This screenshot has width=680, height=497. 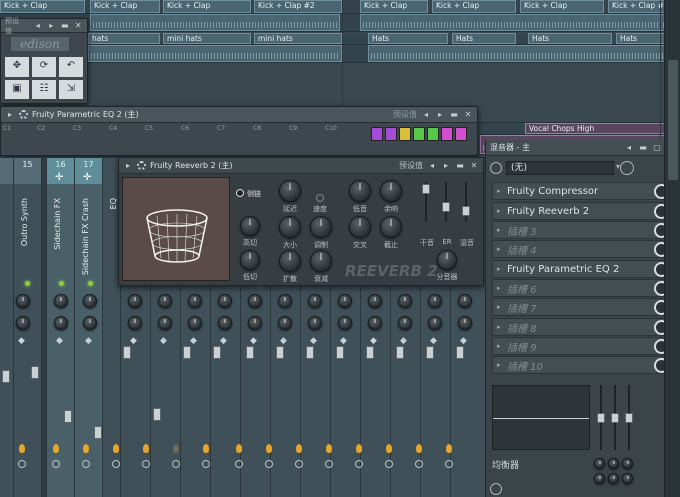 What do you see at coordinates (595, 128) in the screenshot?
I see `playlist-clip: Vocal Chops High` at bounding box center [595, 128].